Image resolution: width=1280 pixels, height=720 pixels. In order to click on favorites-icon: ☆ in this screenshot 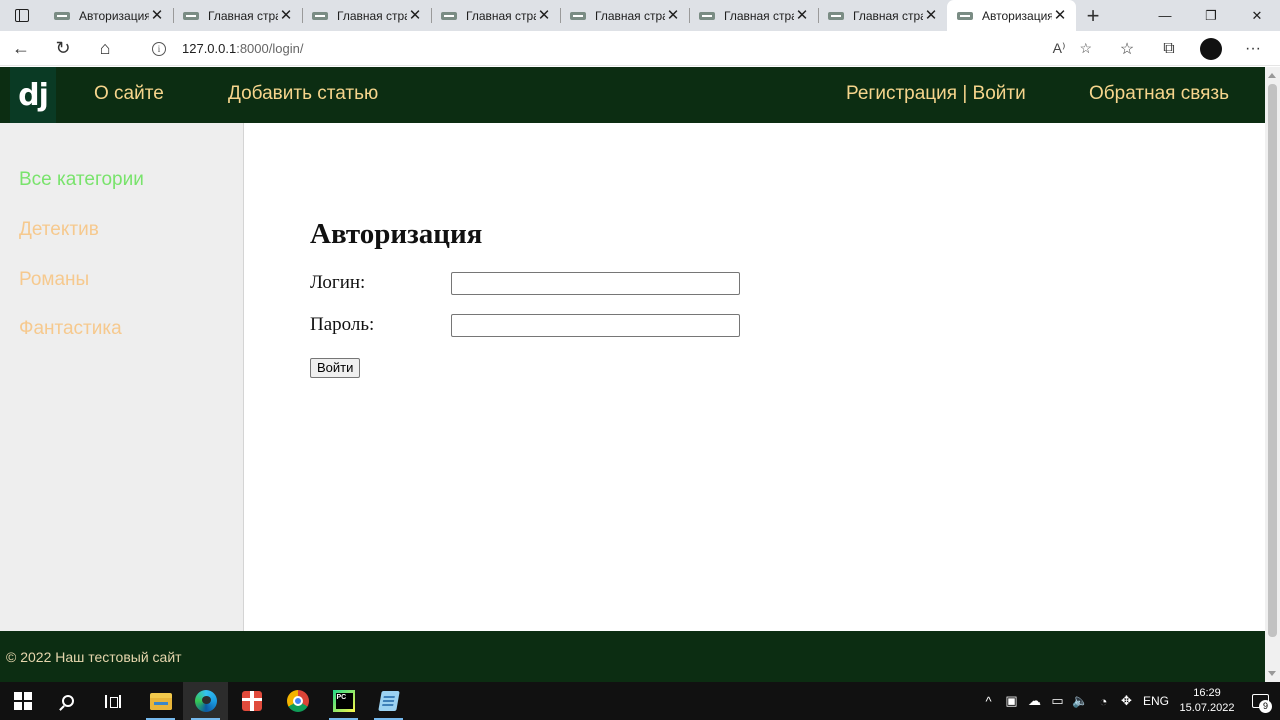, I will do `click(1127, 48)`.